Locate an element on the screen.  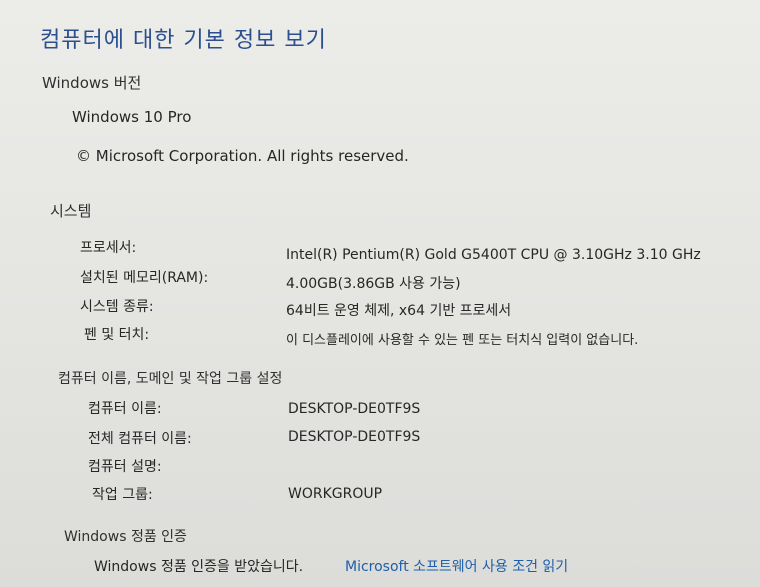
memory-label: 설치된 메모리(RAM): is located at coordinates (144, 278).